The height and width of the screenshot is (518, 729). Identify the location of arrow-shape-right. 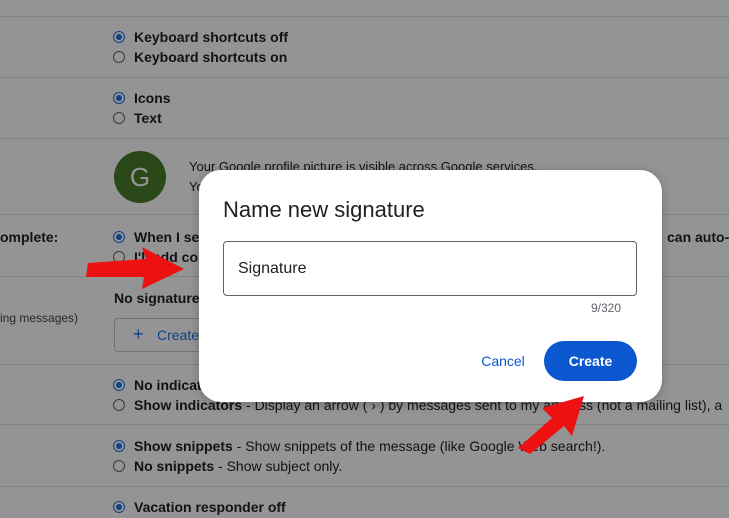
(551, 425).